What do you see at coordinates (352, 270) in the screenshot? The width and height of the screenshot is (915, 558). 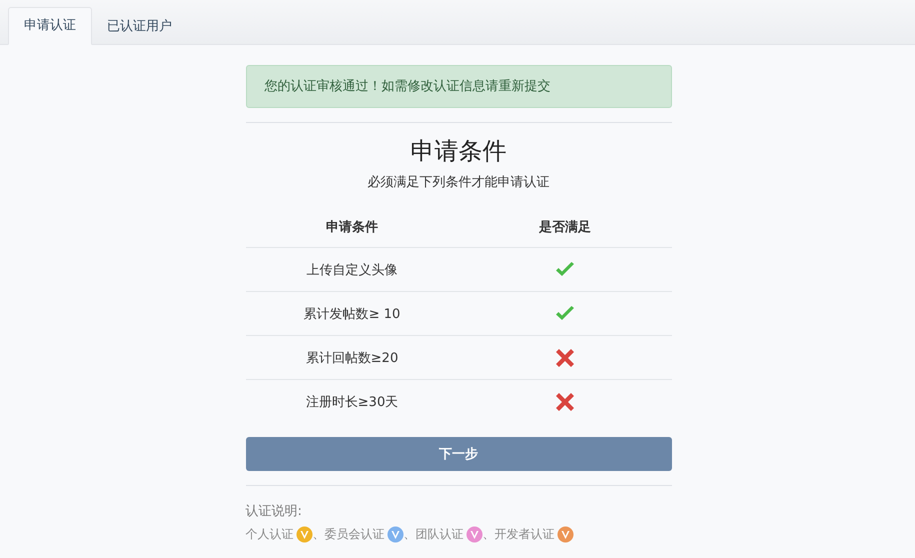 I see `table-cell-text: 上传自定义头像` at bounding box center [352, 270].